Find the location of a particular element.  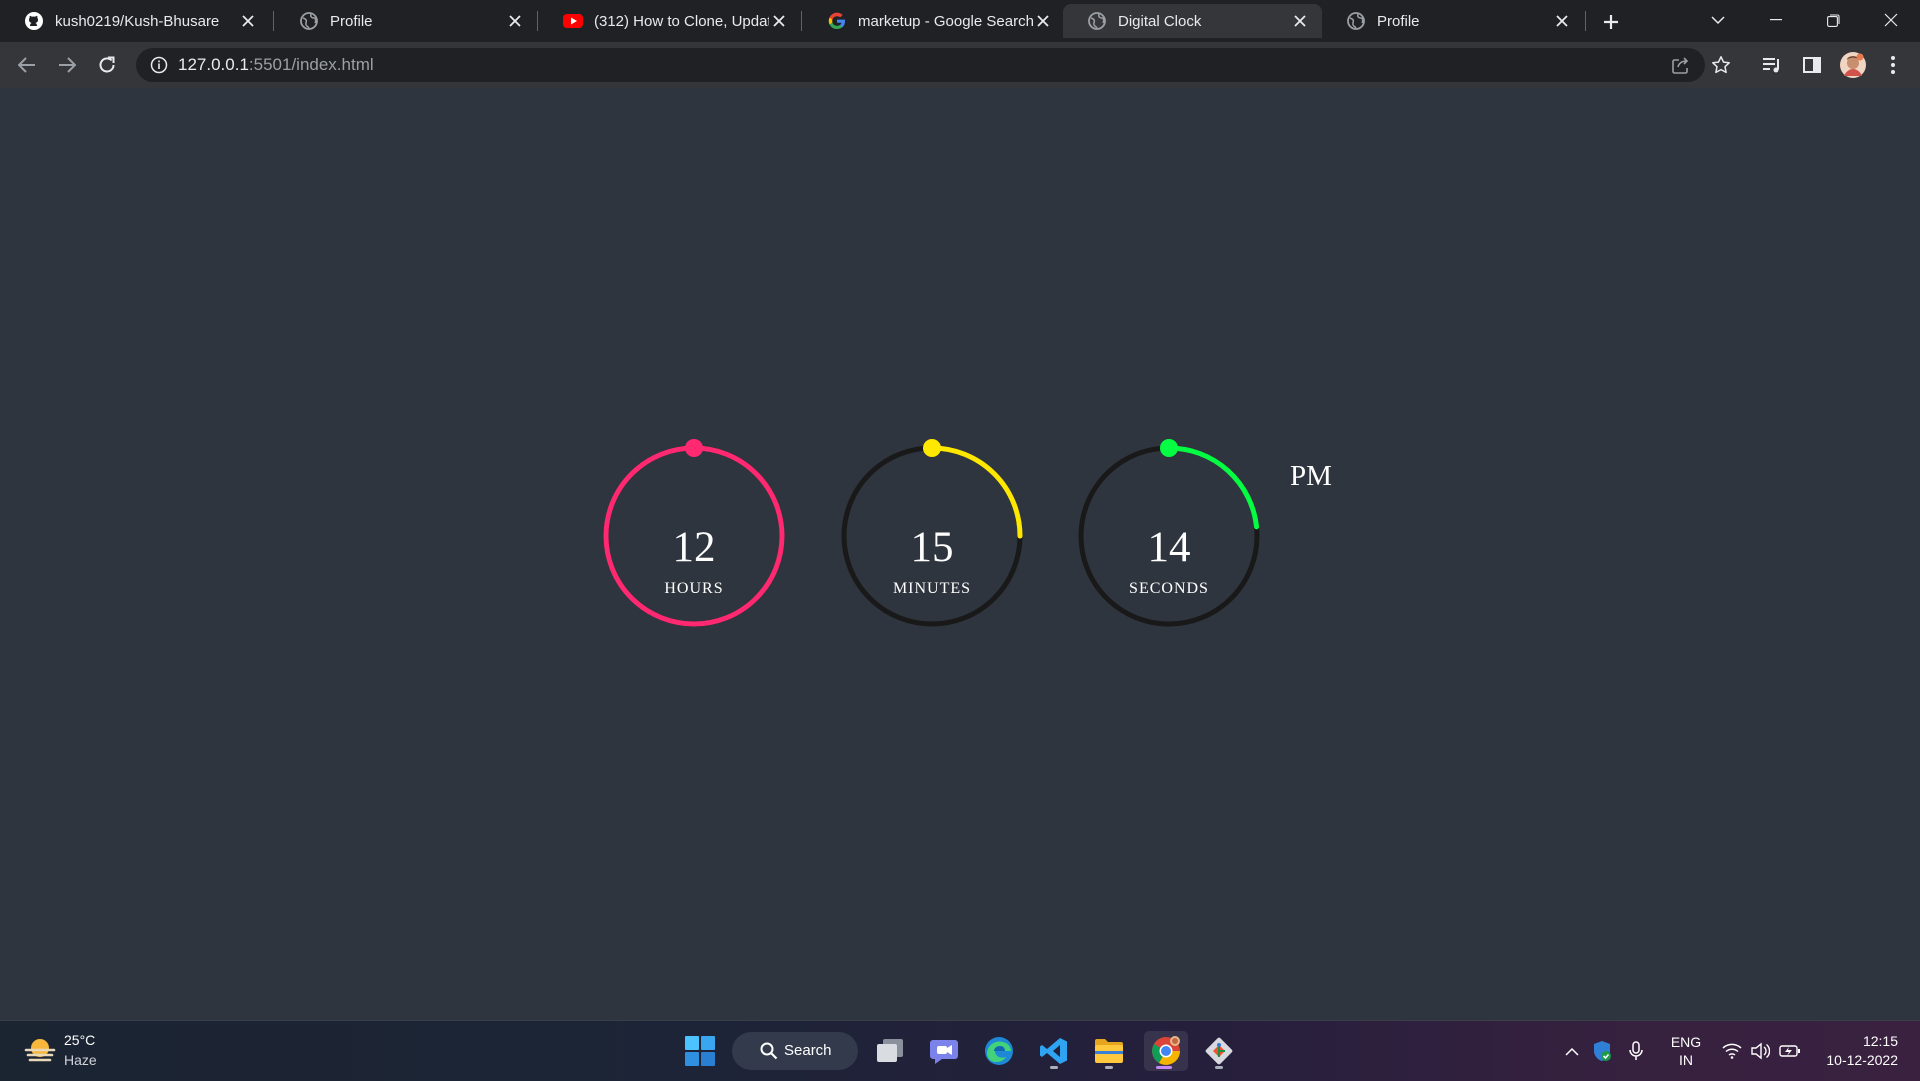

google-icon is located at coordinates (836, 21).